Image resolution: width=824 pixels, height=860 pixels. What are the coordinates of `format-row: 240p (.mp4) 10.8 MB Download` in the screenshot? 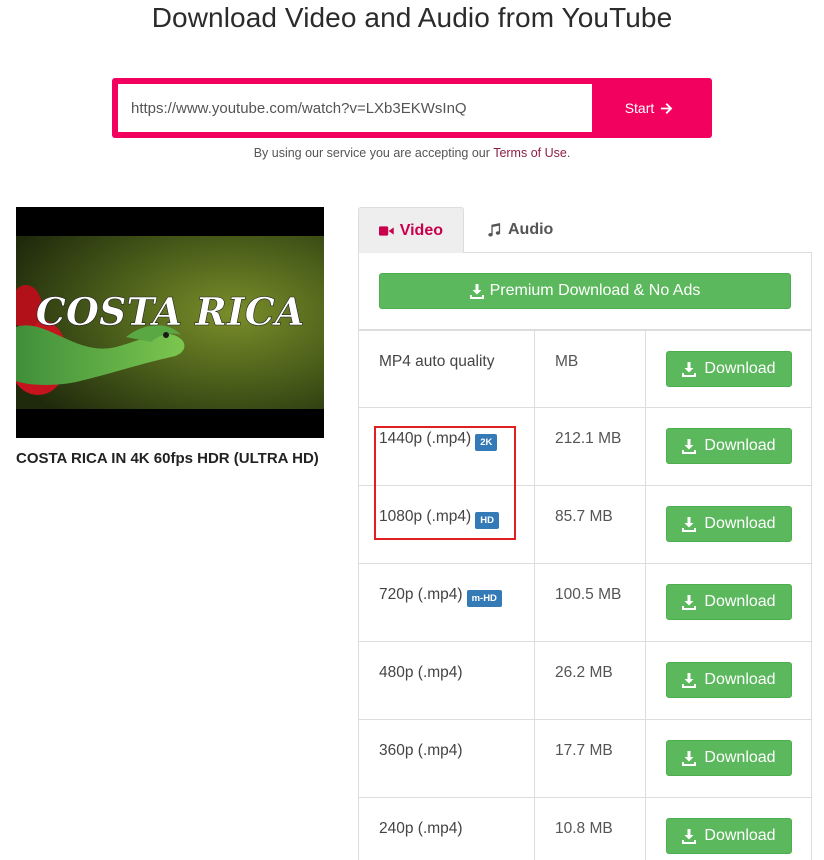 It's located at (585, 828).